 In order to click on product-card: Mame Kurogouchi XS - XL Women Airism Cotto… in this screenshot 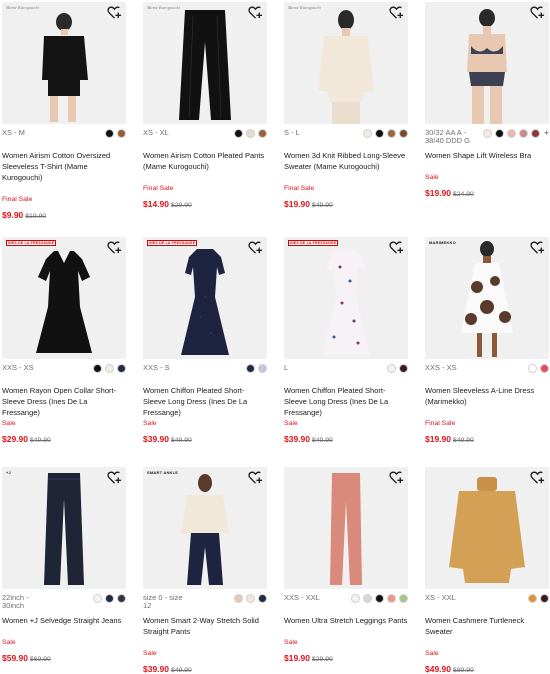, I will do `click(205, 105)`.